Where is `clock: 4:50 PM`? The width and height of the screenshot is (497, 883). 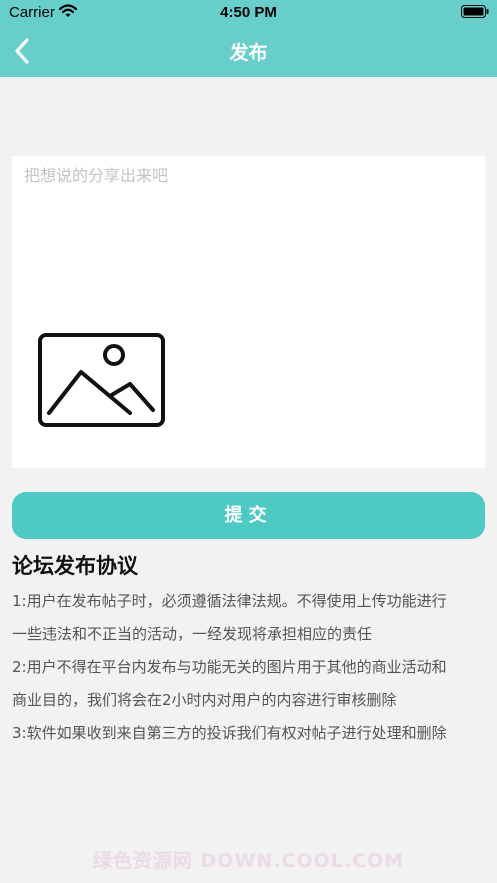
clock: 4:50 PM is located at coordinates (248, 12).